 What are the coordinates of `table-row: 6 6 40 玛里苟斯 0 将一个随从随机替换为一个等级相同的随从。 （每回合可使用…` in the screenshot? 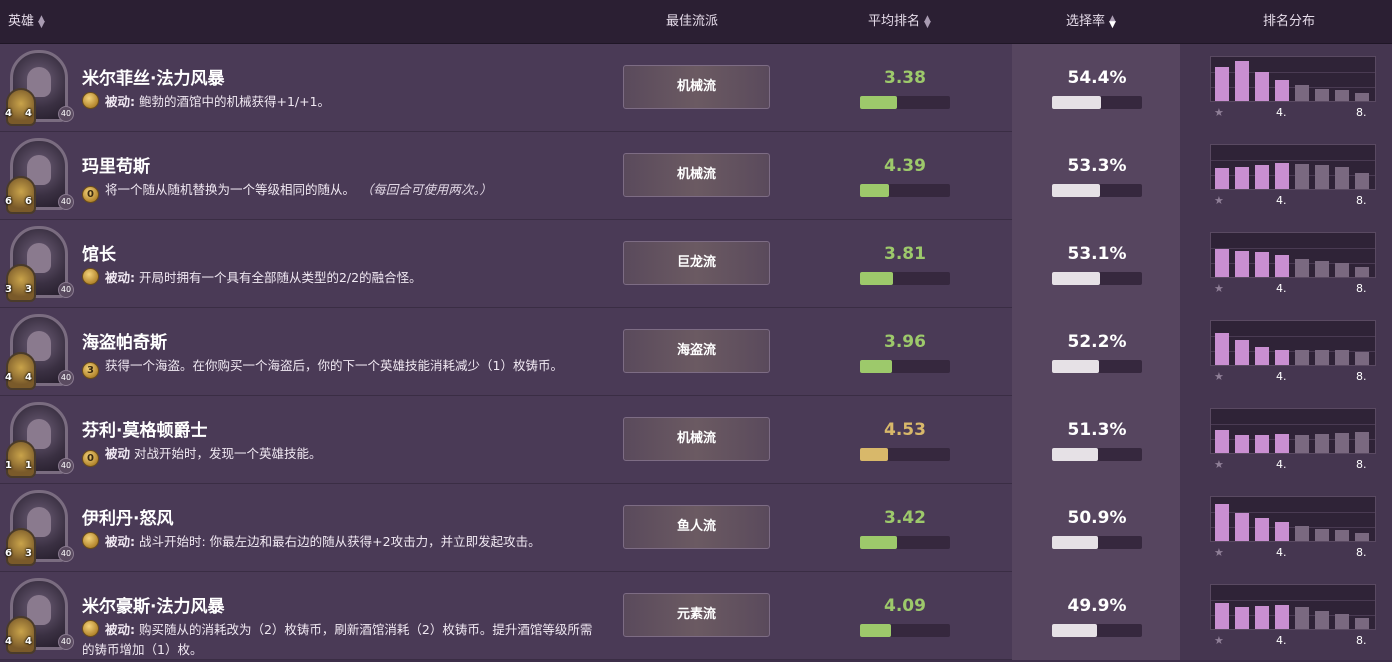 It's located at (696, 176).